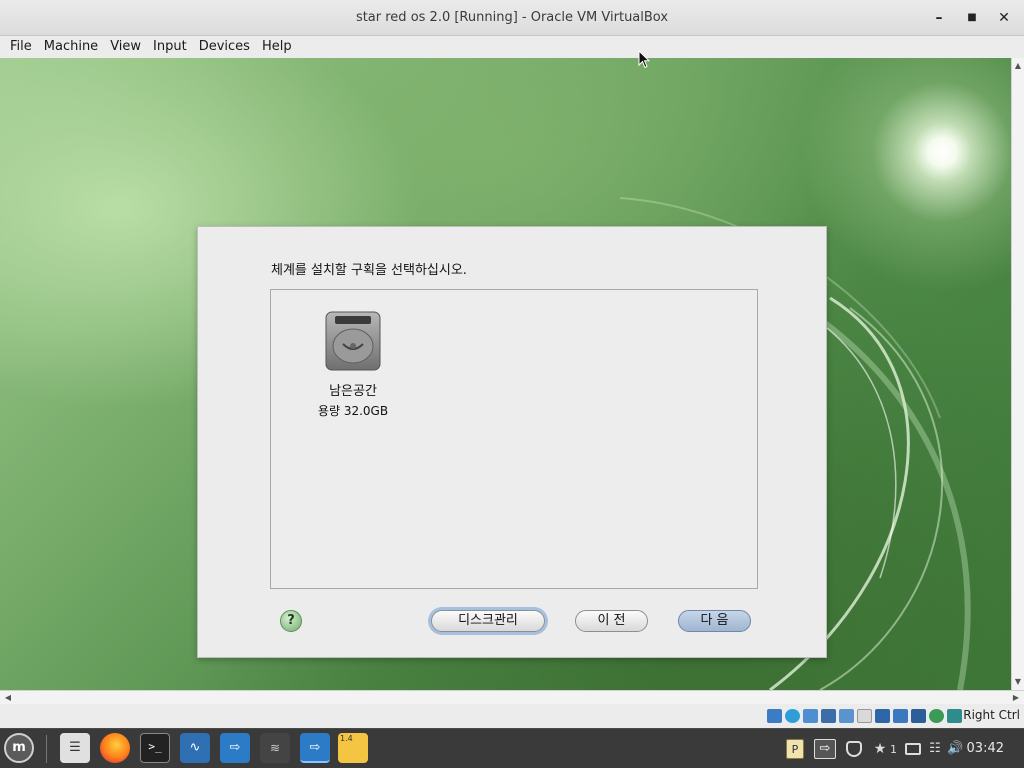 The height and width of the screenshot is (768, 1024). I want to click on firefox-icon, so click(115, 748).